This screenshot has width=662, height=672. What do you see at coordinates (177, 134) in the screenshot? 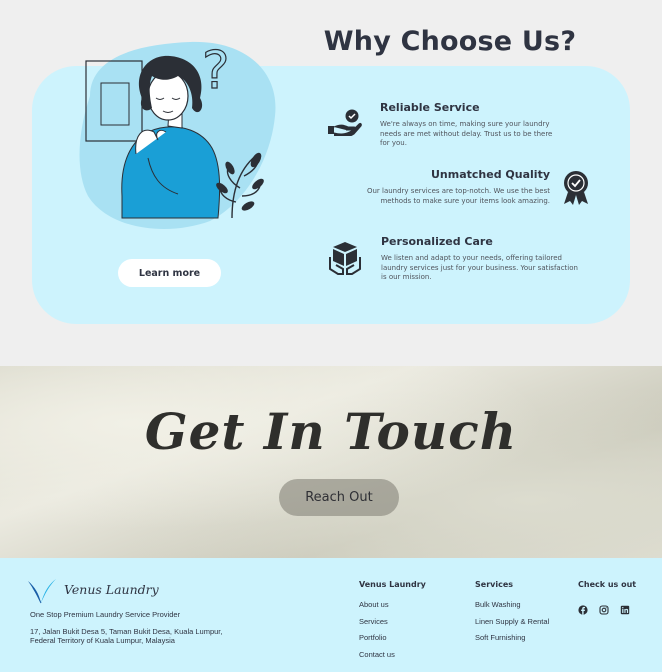
I see `thinking-woman-illustration: ?` at bounding box center [177, 134].